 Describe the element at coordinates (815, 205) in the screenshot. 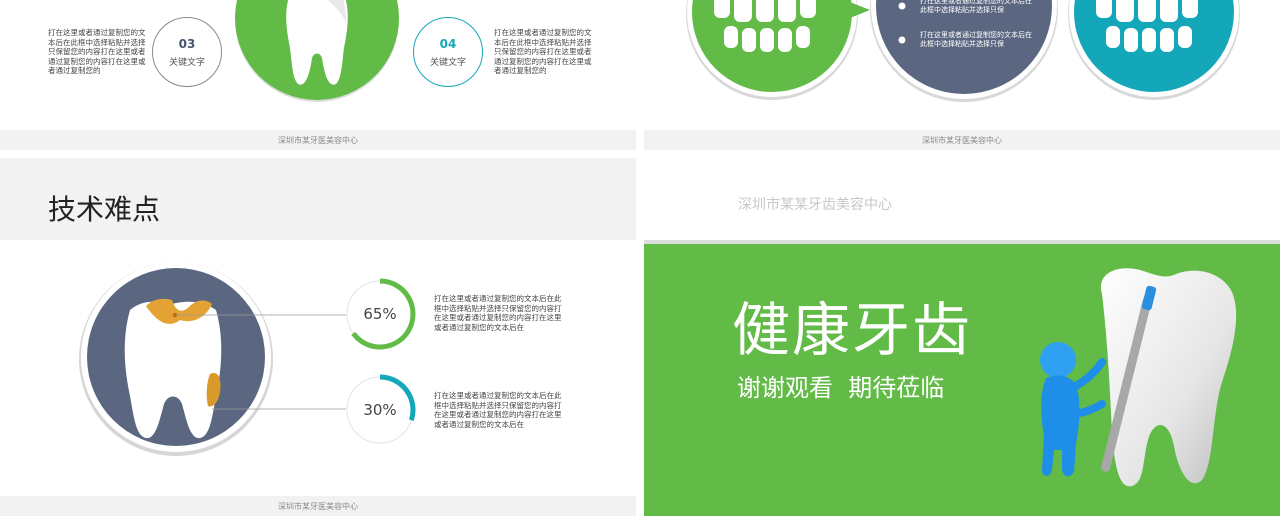

I see `header-text: 深圳市某某牙齿美容中心` at that location.